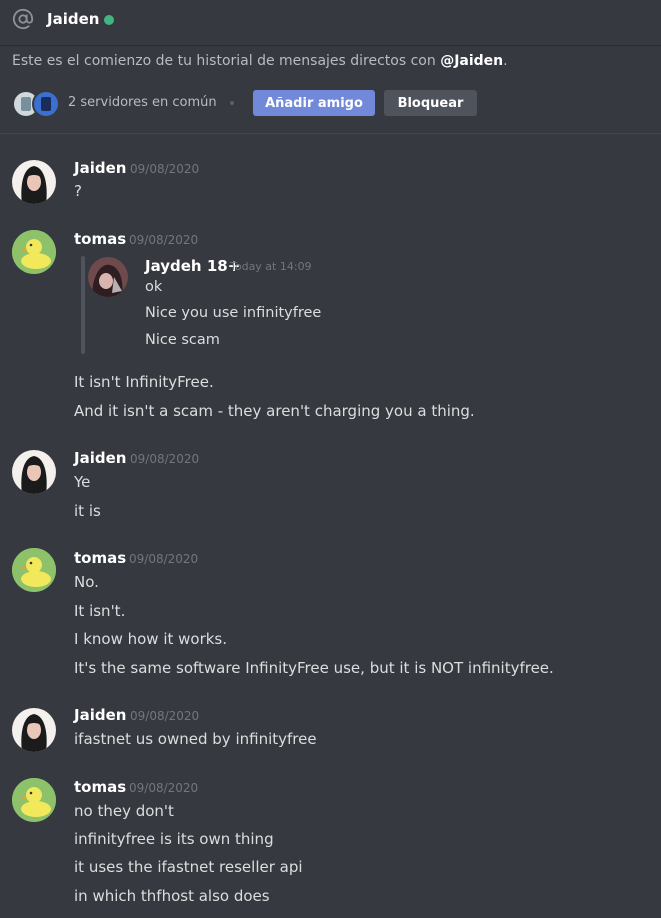 The image size is (661, 918). Describe the element at coordinates (46, 104) in the screenshot. I see `server-icon` at that location.